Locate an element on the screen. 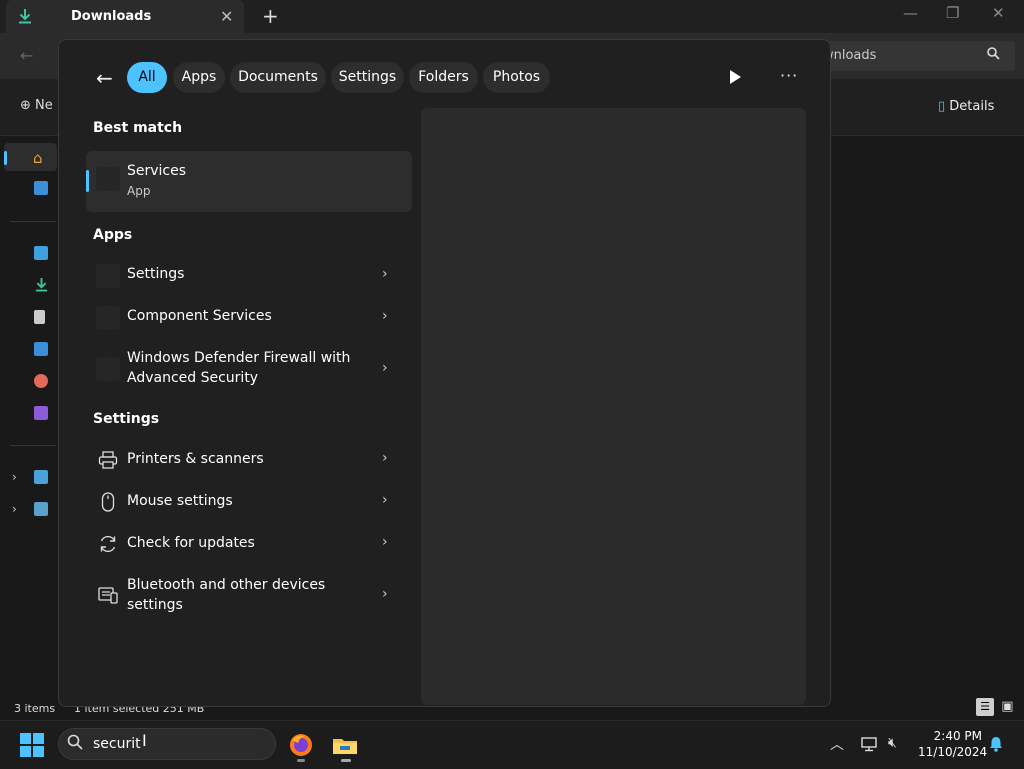 This screenshot has height=769, width=1024. setting-result-label-line2: settings is located at coordinates (155, 605).